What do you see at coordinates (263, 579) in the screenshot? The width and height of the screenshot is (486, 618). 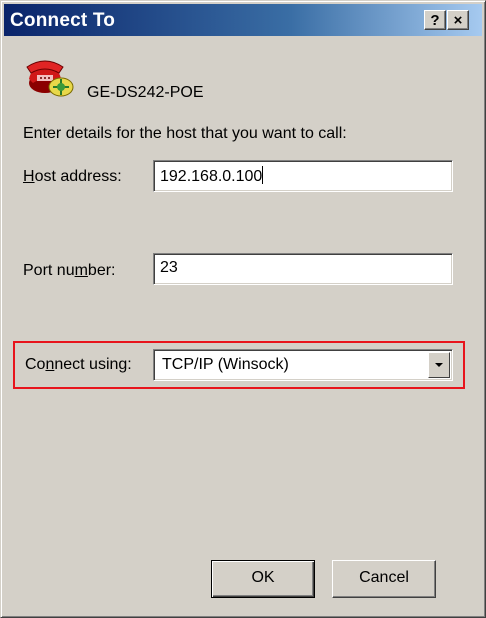 I see `ok-button: OK` at bounding box center [263, 579].